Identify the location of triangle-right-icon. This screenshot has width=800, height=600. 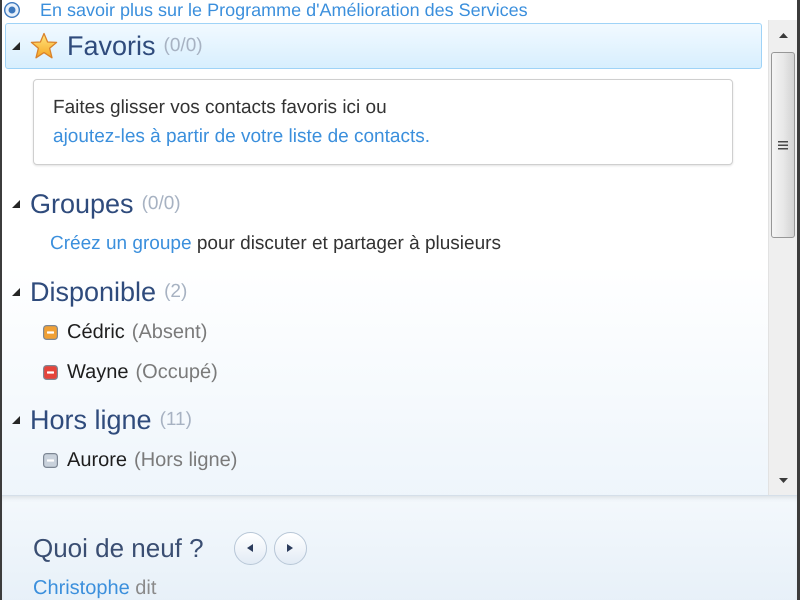
(290, 548).